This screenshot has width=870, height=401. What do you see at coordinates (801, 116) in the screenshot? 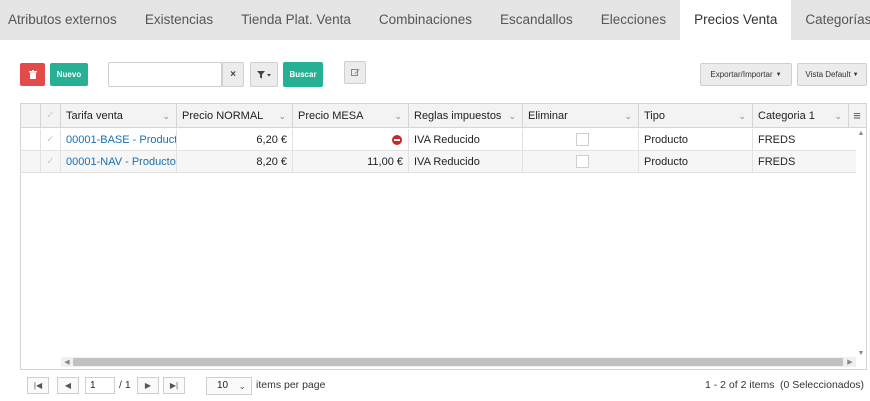
I see `column-header-categoria-1: Categoria 1 ⌄` at bounding box center [801, 116].